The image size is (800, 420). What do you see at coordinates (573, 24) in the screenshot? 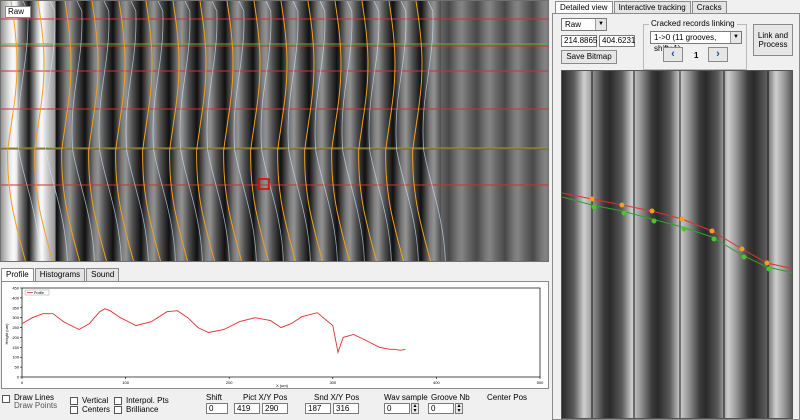
I see `mode-select-value: Raw` at bounding box center [573, 24].